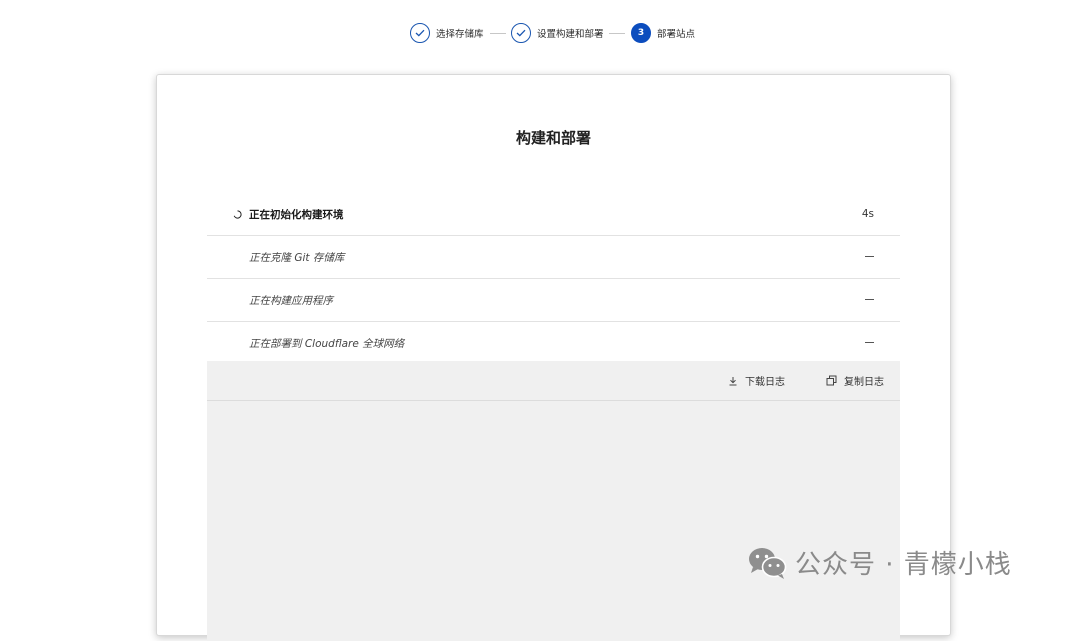  I want to click on wechat-icon, so click(768, 563).